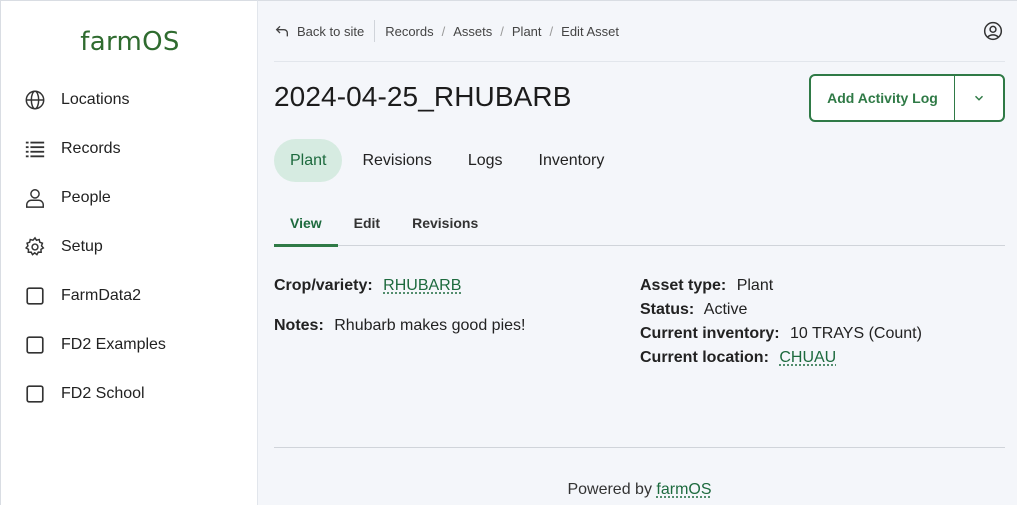 The width and height of the screenshot is (1017, 505). What do you see at coordinates (485, 160) in the screenshot?
I see `tab-logs: Logs` at bounding box center [485, 160].